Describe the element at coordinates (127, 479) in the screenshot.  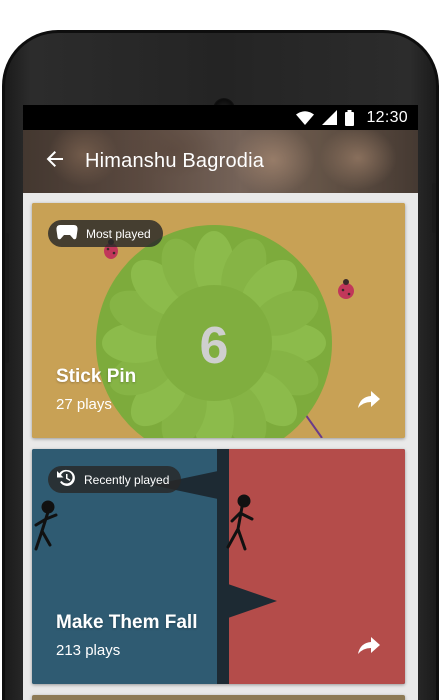
I see `badge-label: Recently played` at that location.